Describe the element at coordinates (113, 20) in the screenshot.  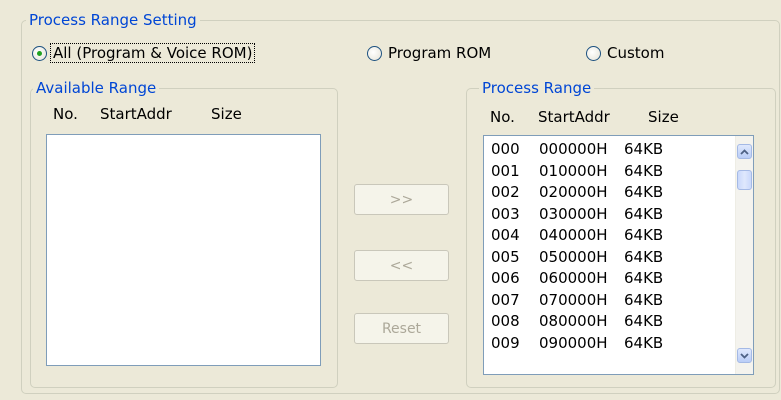
I see `process-range-setting-title: Process Range Setting` at that location.